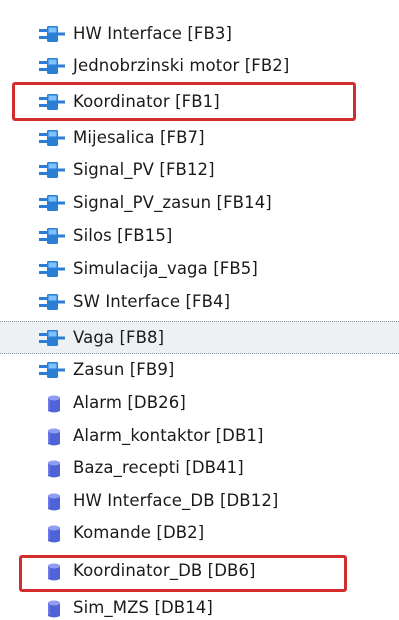  I want to click on tree-item-hw-interface-fb3: HW Interface [FB3], so click(199, 34).